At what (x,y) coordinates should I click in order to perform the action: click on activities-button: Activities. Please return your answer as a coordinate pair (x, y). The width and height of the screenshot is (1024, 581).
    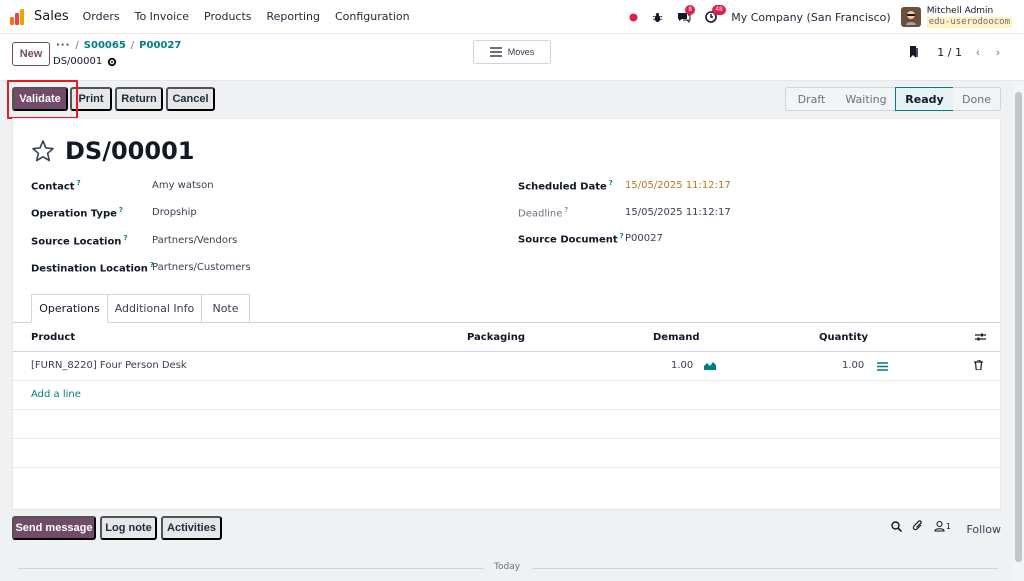
    Looking at the image, I should click on (191, 528).